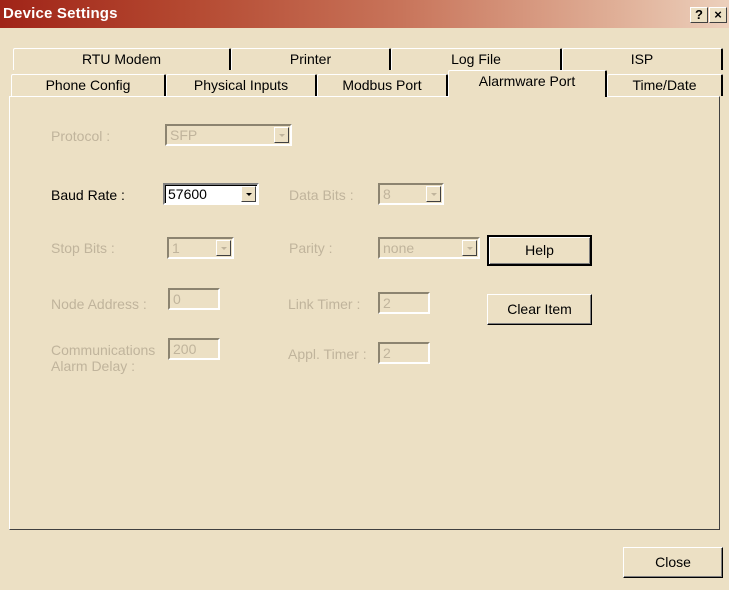  Describe the element at coordinates (364, 14) in the screenshot. I see `title-bar: Device Settings ? ×` at that location.